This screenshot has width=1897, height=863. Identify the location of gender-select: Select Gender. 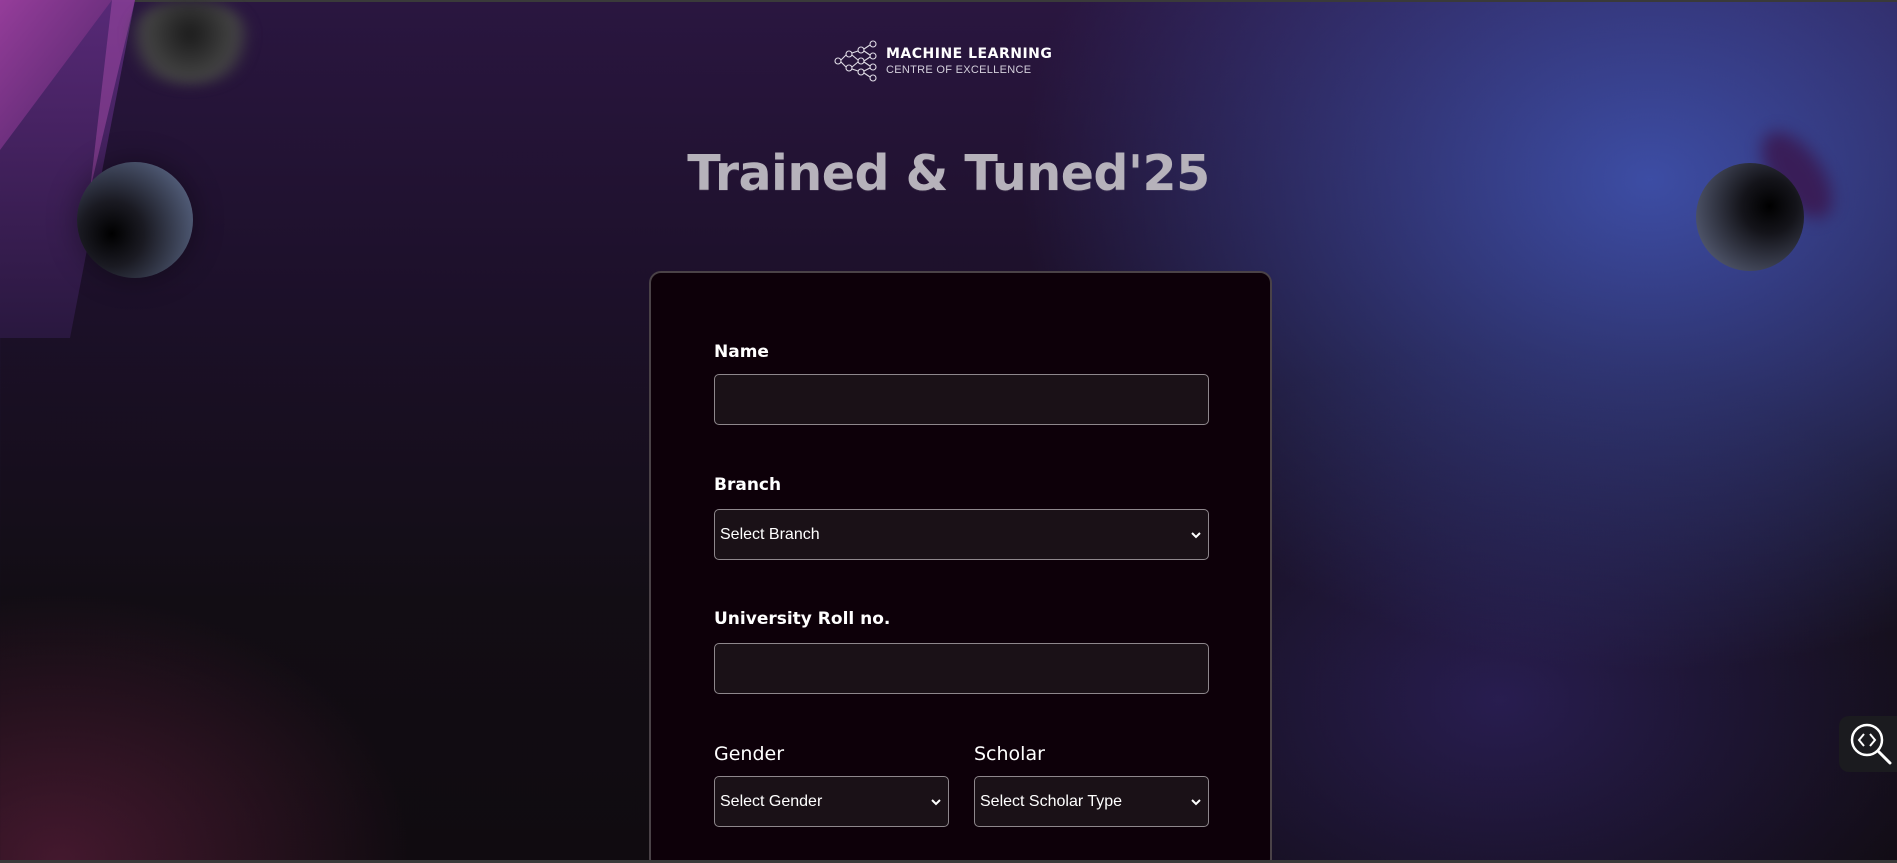
(831, 801).